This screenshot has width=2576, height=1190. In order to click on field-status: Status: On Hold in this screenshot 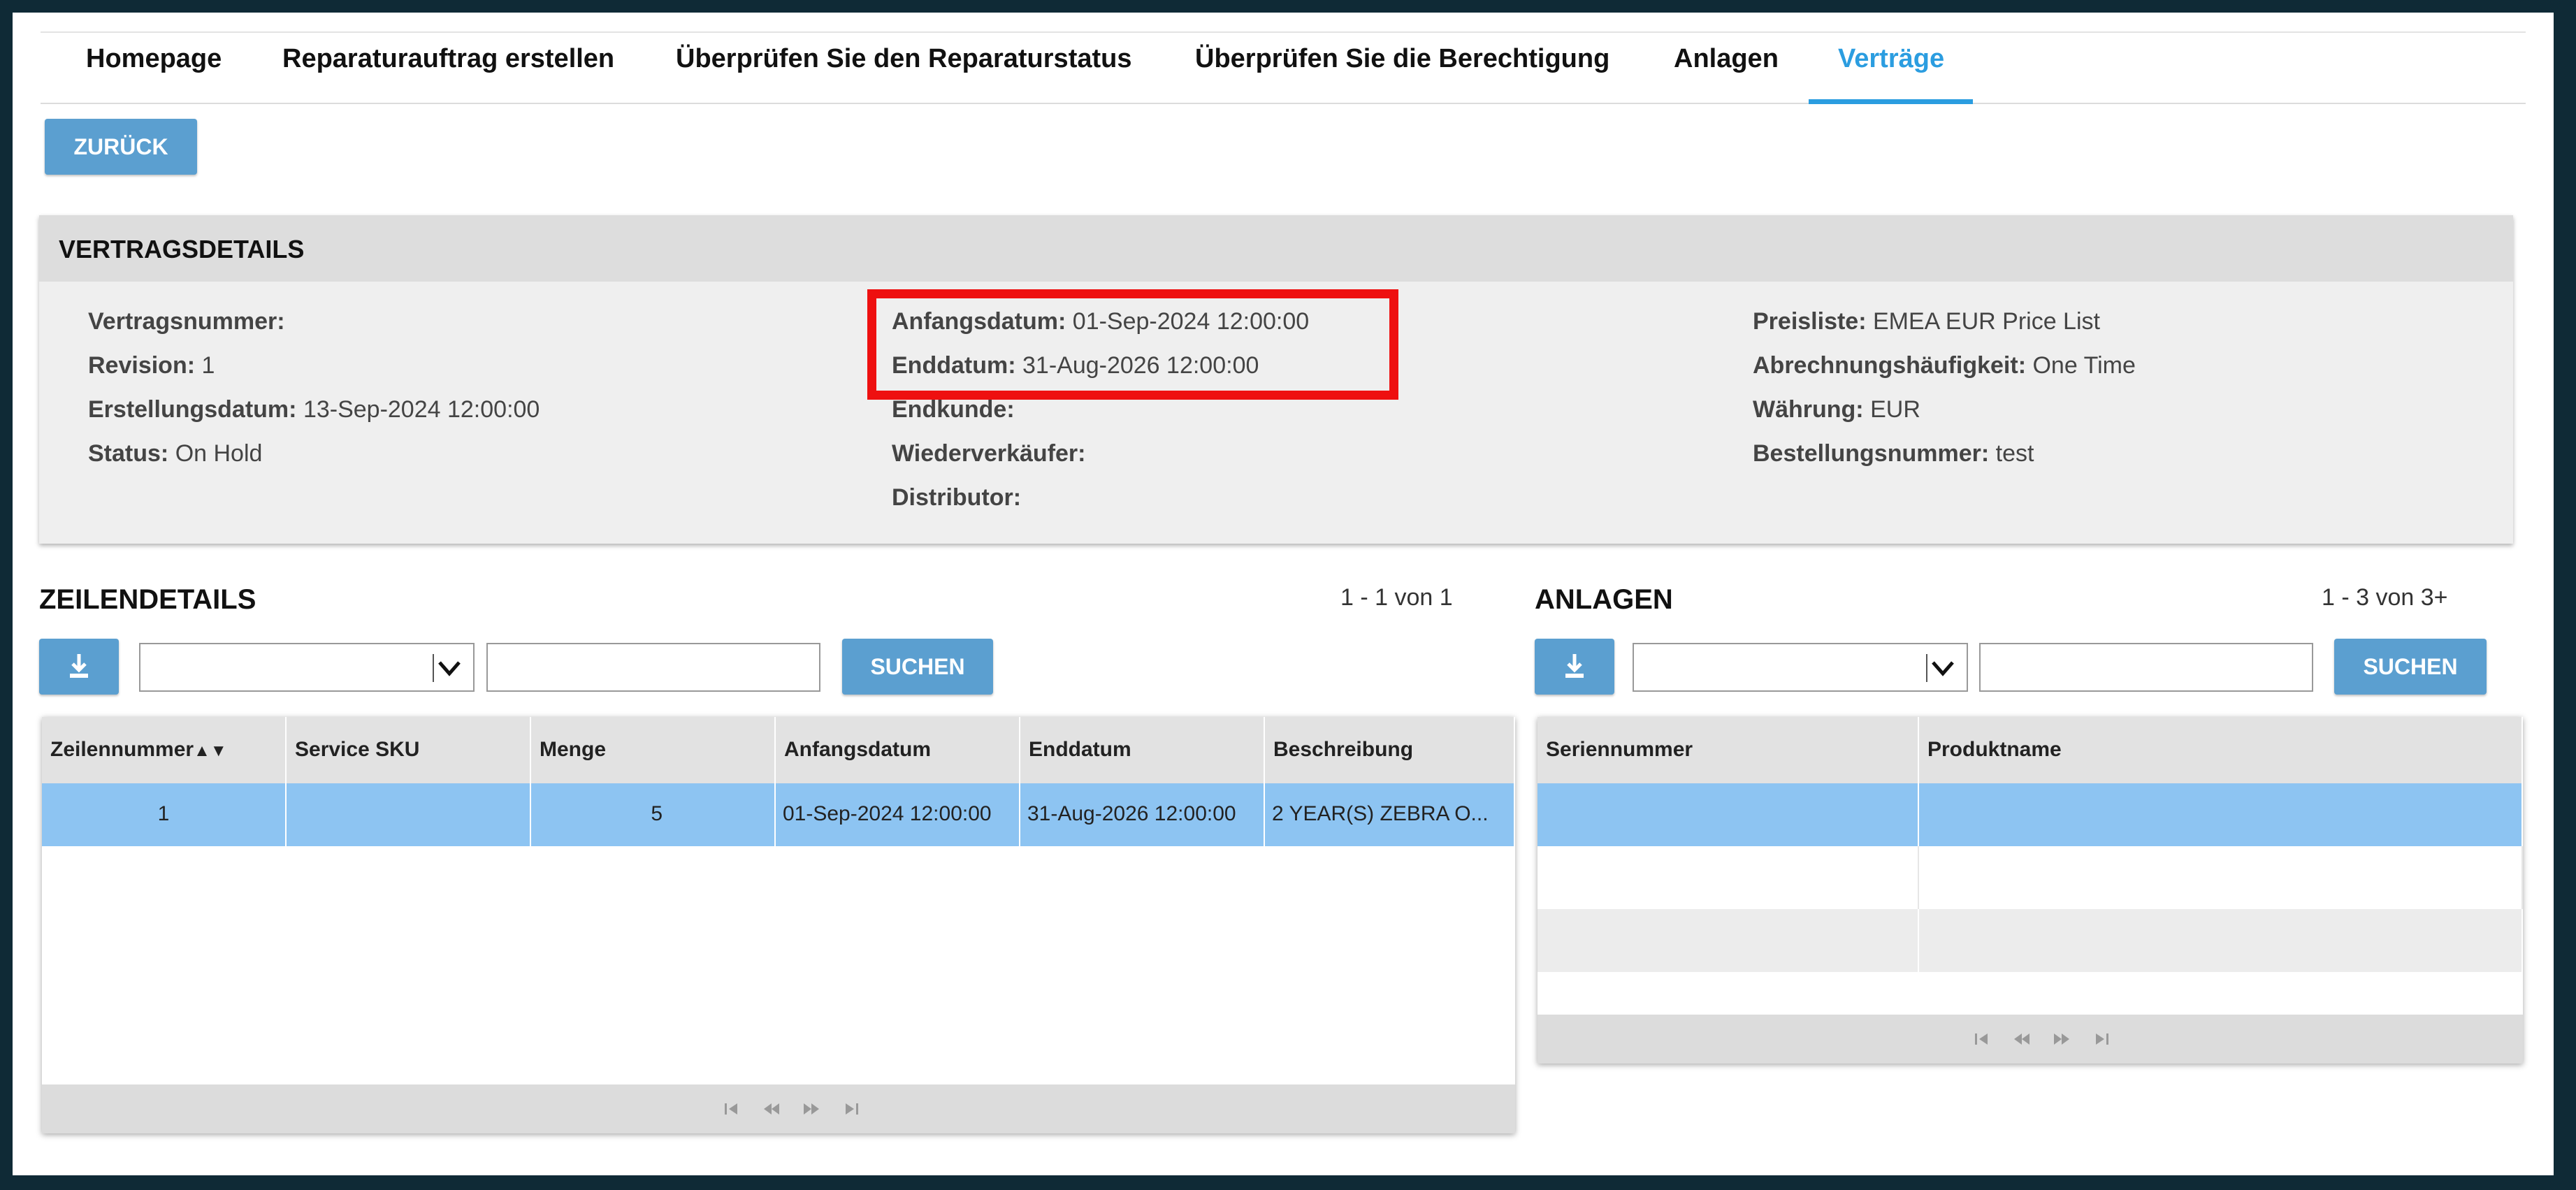, I will do `click(175, 453)`.